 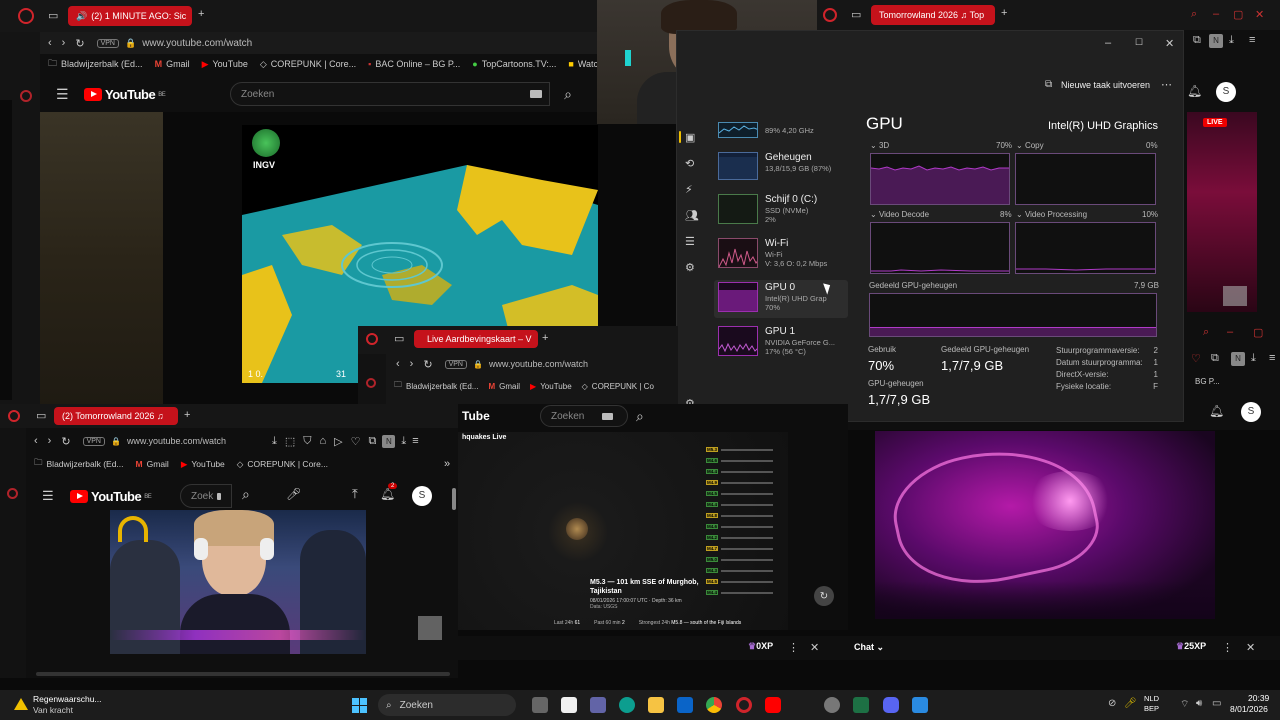 What do you see at coordinates (1249, 709) in the screenshot?
I see `clock-date: 8/01/2026` at bounding box center [1249, 709].